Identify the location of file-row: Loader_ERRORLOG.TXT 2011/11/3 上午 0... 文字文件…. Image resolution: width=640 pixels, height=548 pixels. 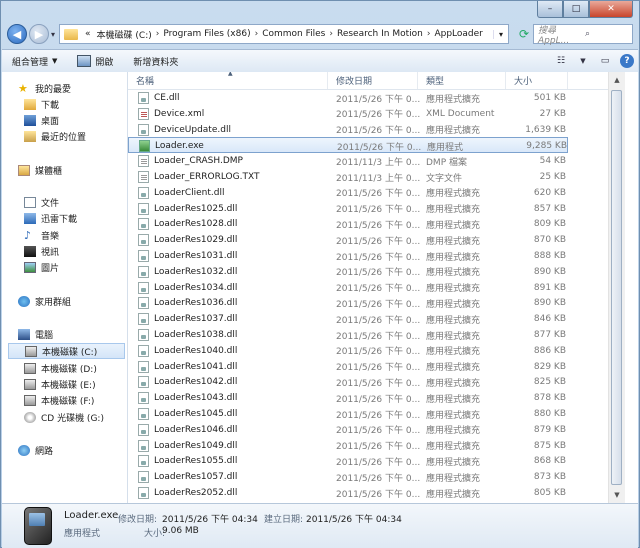
(348, 177).